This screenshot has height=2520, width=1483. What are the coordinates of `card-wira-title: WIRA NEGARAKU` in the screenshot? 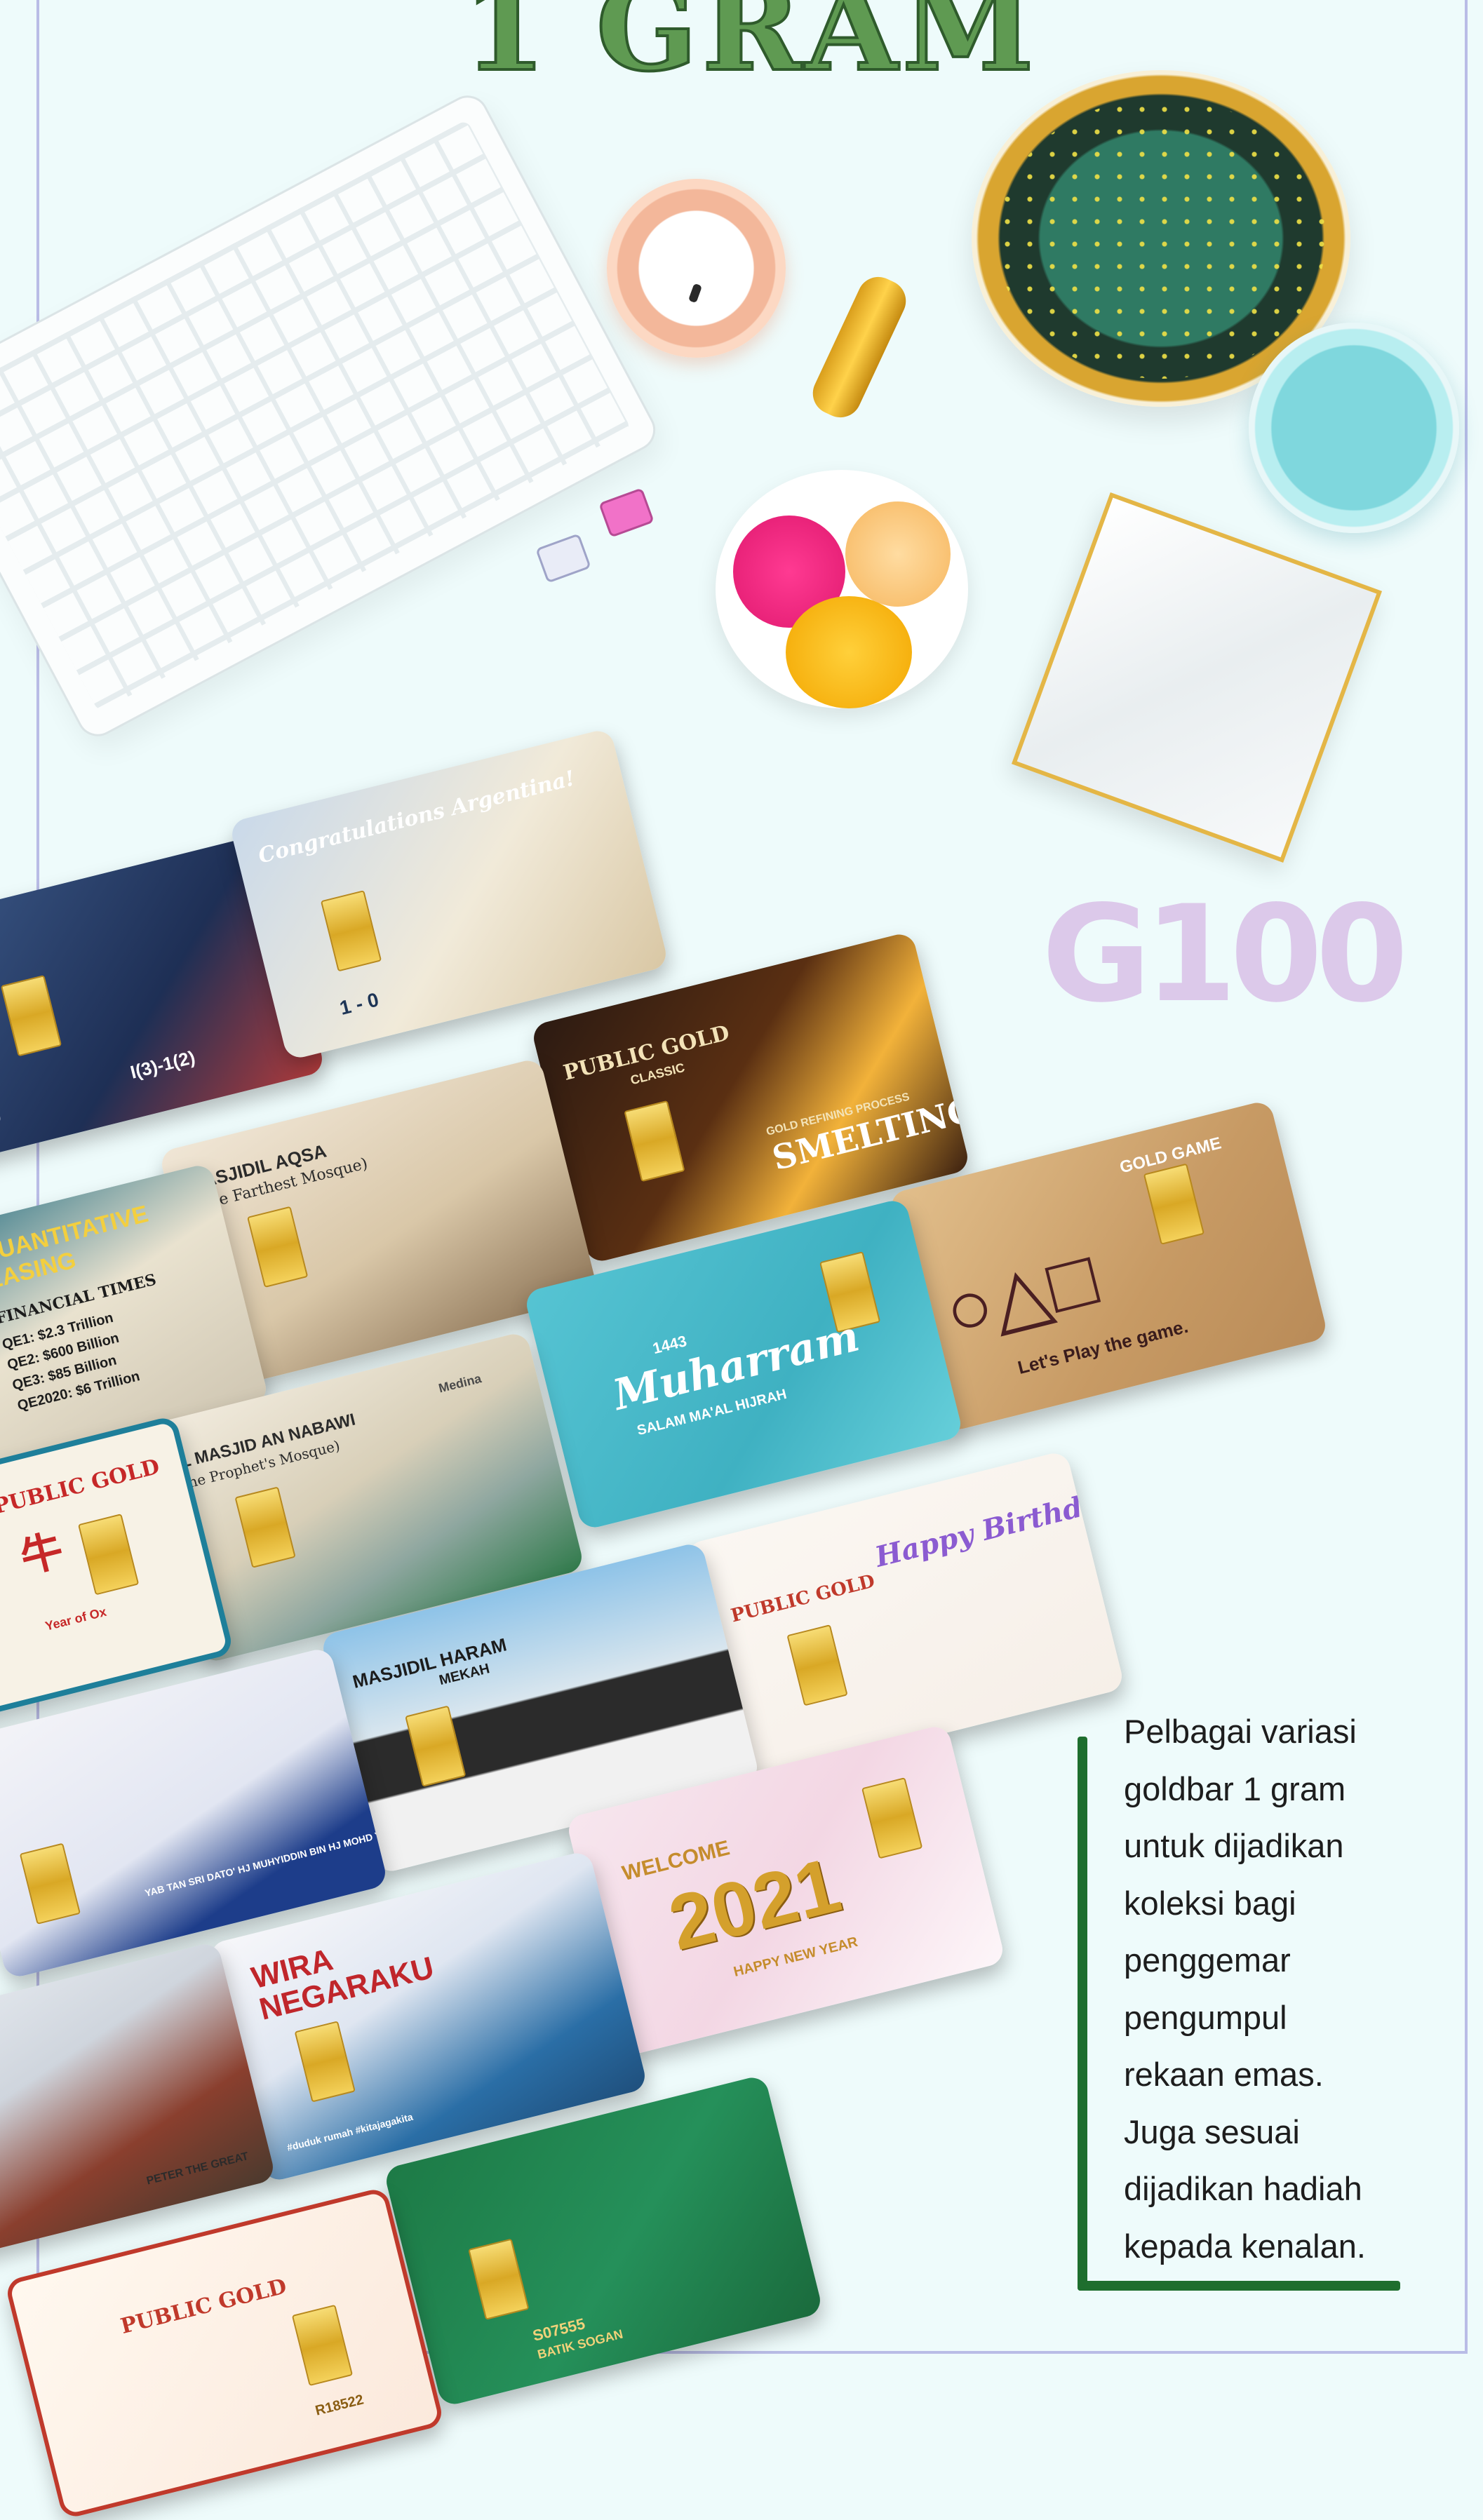 It's located at (343, 1984).